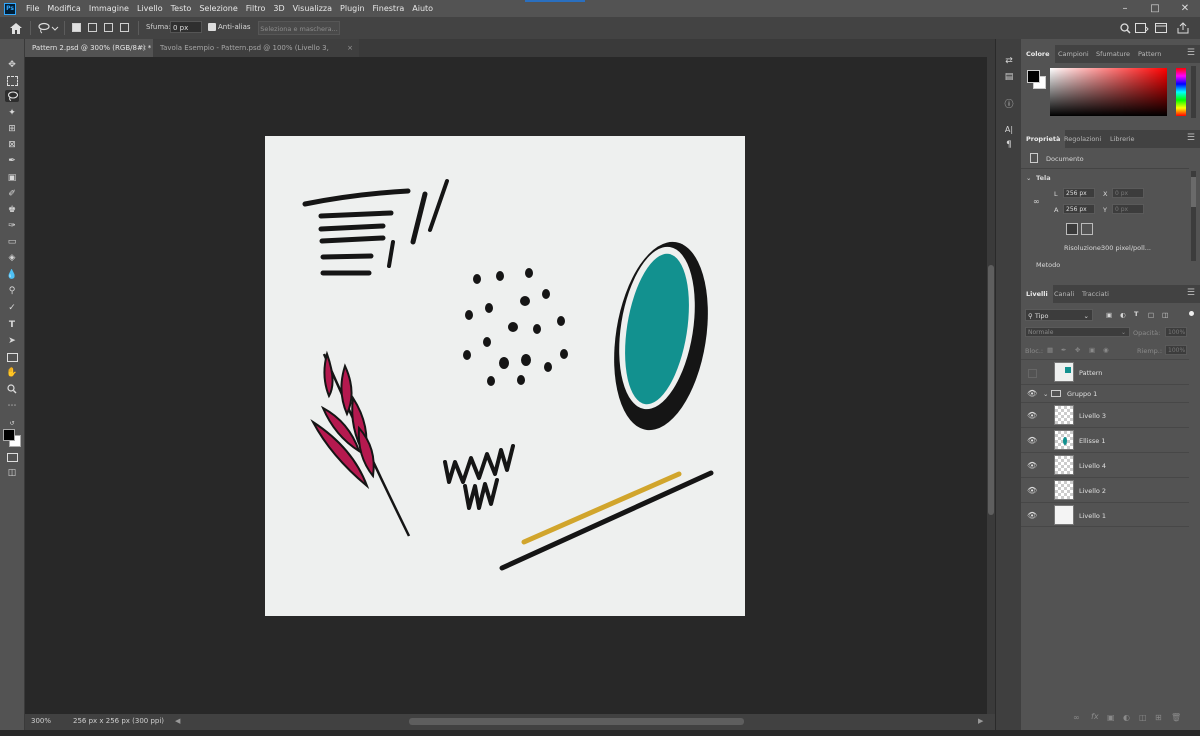 This screenshot has width=1200, height=736. Describe the element at coordinates (389, 8) in the screenshot. I see `menu-window: Finestra` at that location.